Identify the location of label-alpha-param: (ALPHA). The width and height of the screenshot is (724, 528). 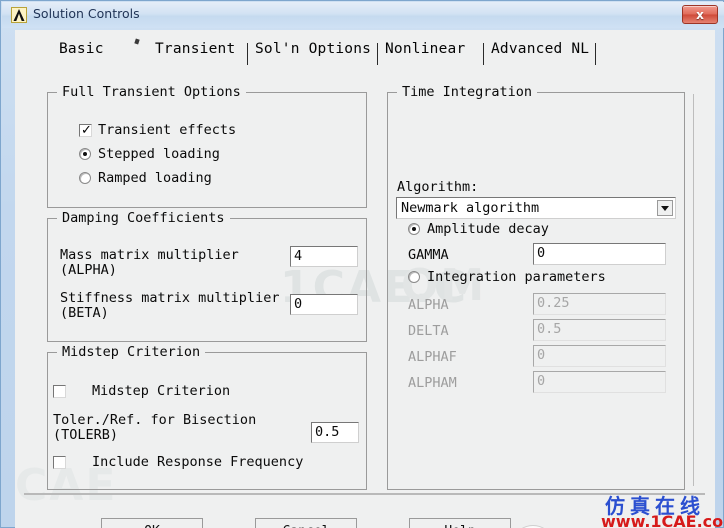
(88, 270).